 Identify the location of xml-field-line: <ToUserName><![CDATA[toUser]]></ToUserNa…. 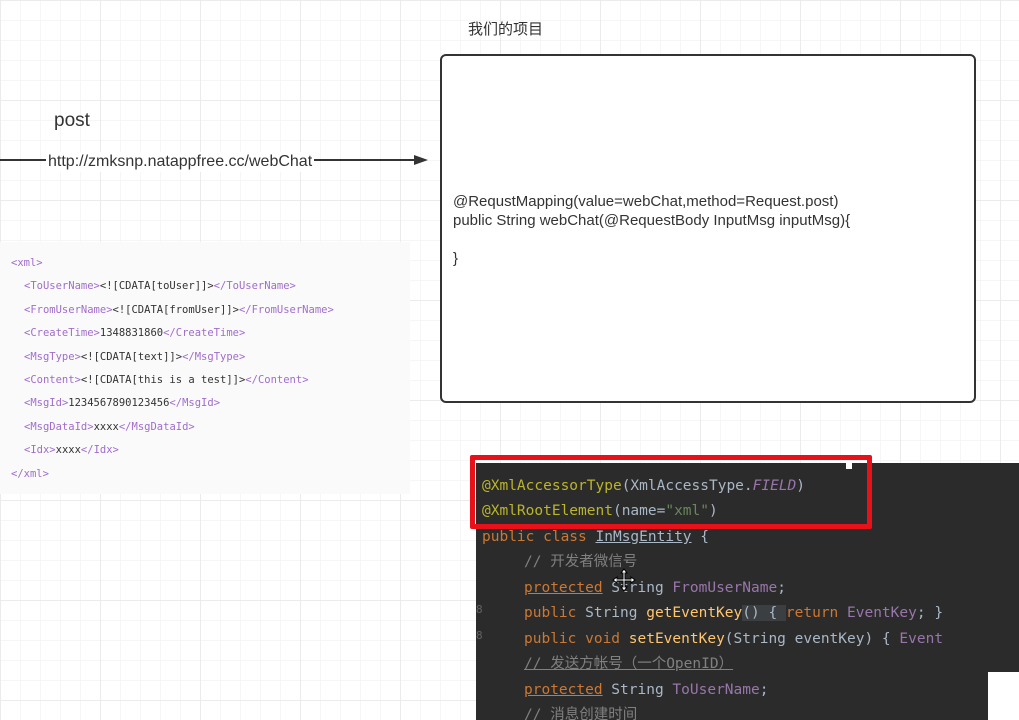
(160, 286).